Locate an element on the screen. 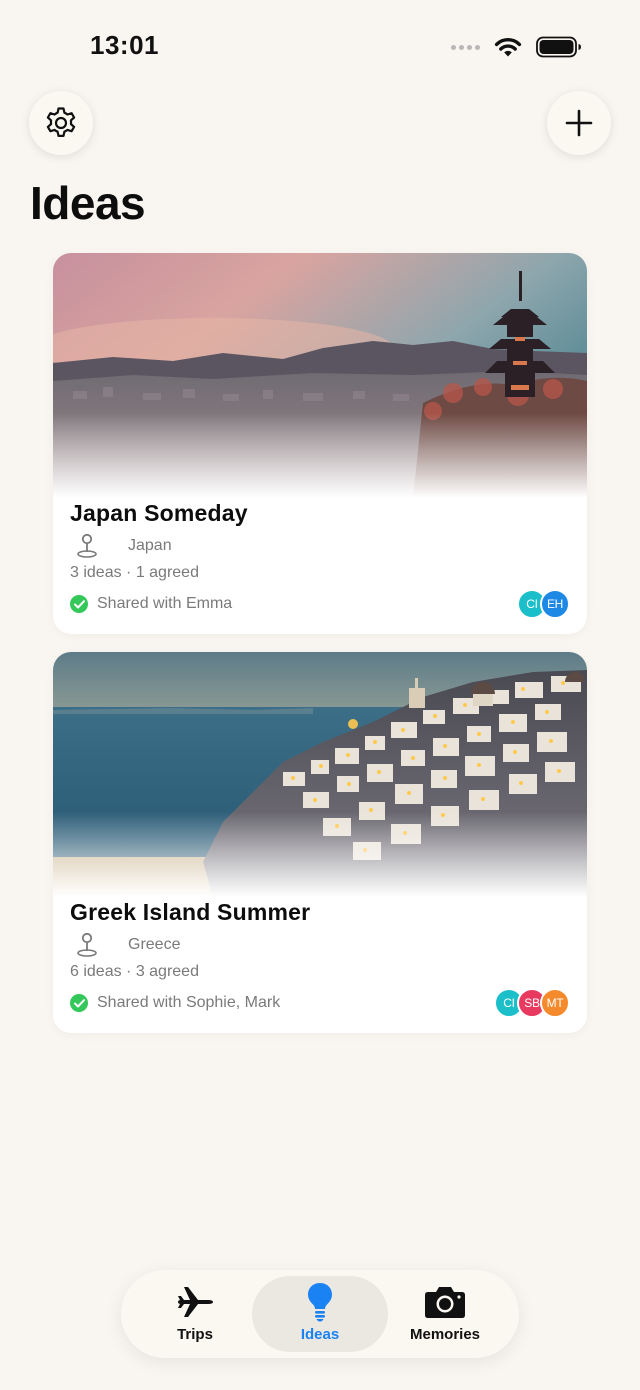 This screenshot has height=1390, width=640. status-bar: 13:01 is located at coordinates (320, 48).